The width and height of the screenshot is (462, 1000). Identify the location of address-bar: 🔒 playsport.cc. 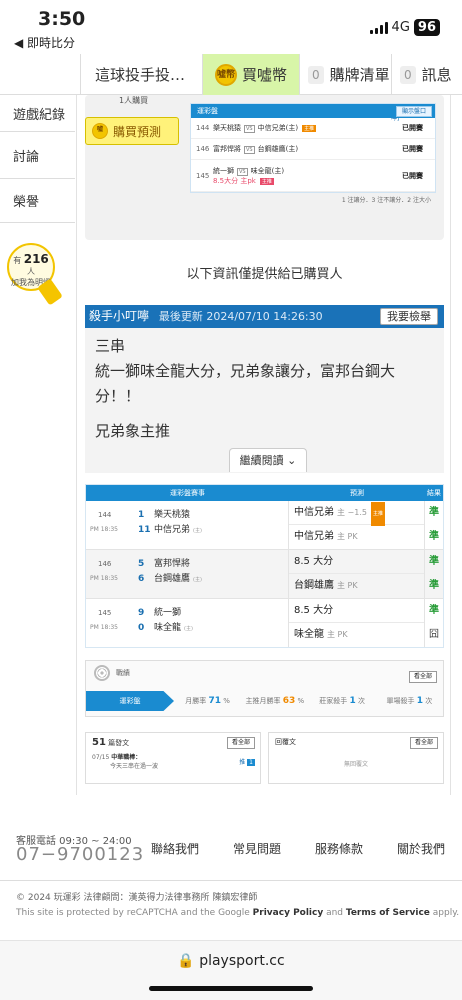
(231, 961).